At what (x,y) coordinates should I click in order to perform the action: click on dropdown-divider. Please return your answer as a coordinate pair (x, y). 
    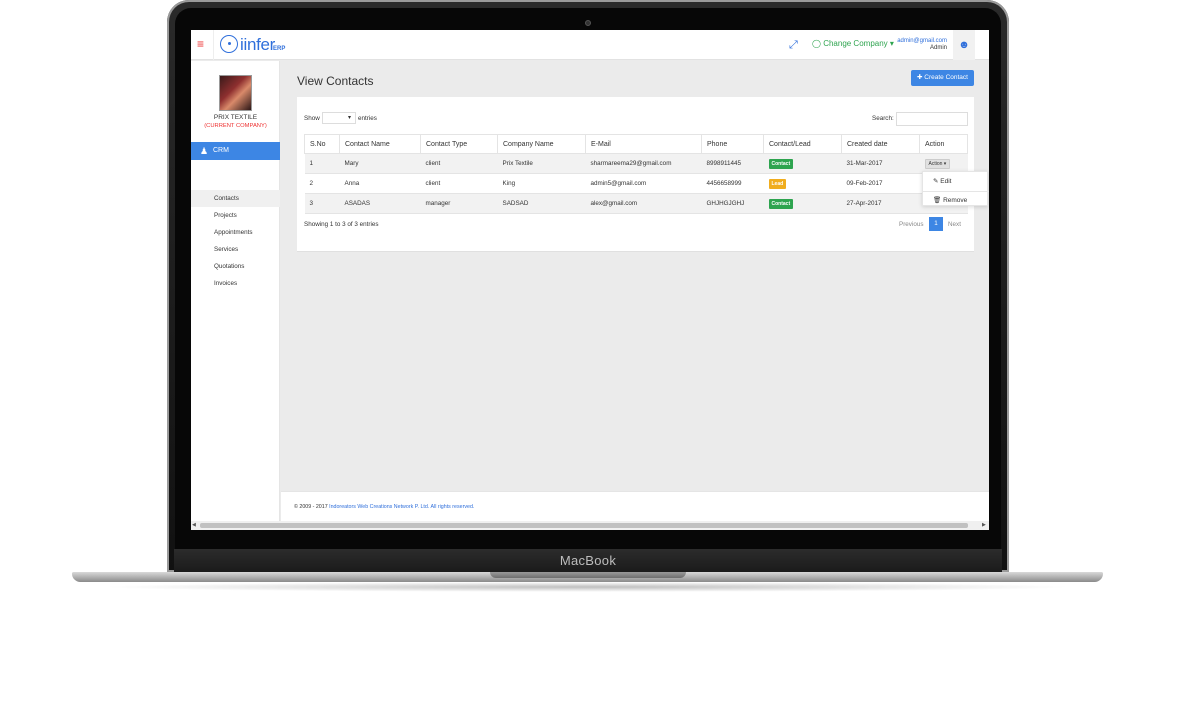
    Looking at the image, I should click on (956, 191).